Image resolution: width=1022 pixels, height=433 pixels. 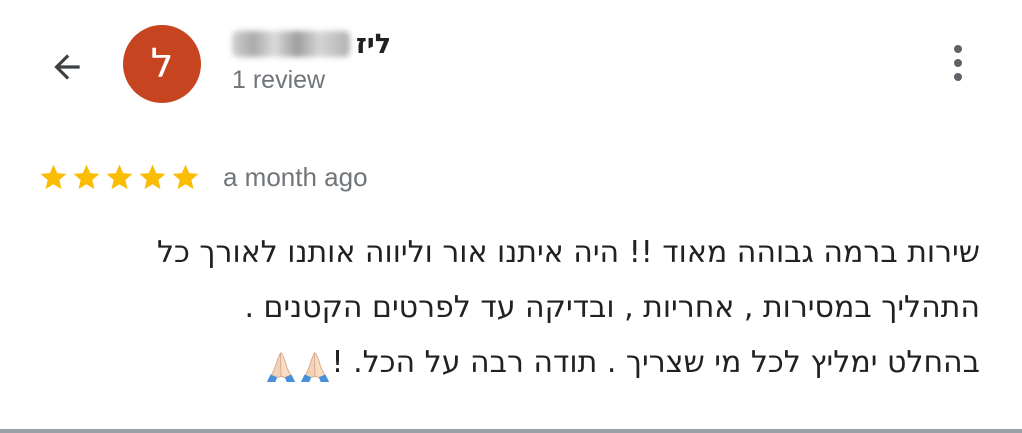 I want to click on avatar-letter: ל, so click(x=162, y=64).